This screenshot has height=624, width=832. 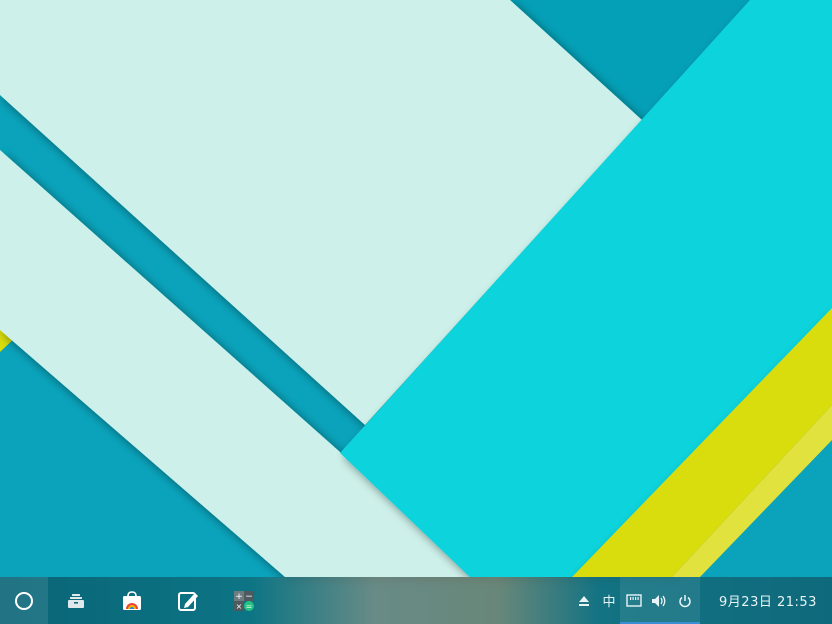 I want to click on app-store-icon, so click(x=132, y=600).